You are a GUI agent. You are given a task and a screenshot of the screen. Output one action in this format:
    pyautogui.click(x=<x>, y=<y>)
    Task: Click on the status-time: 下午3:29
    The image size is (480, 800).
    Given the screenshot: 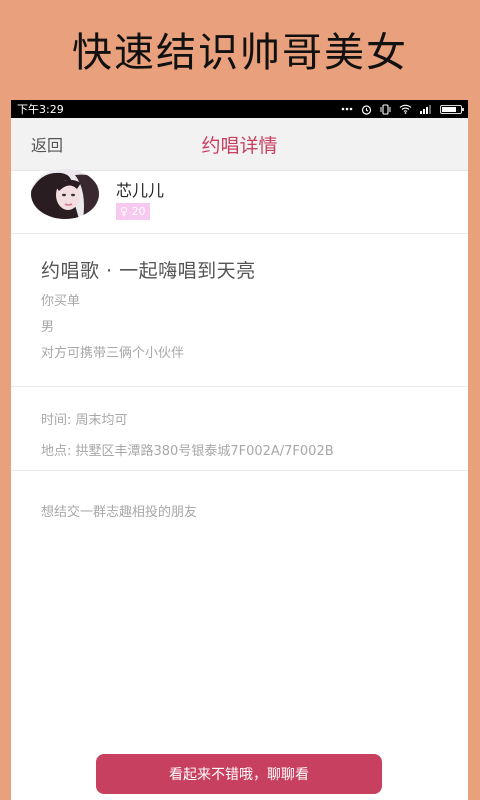 What is the action you would take?
    pyautogui.click(x=40, y=109)
    